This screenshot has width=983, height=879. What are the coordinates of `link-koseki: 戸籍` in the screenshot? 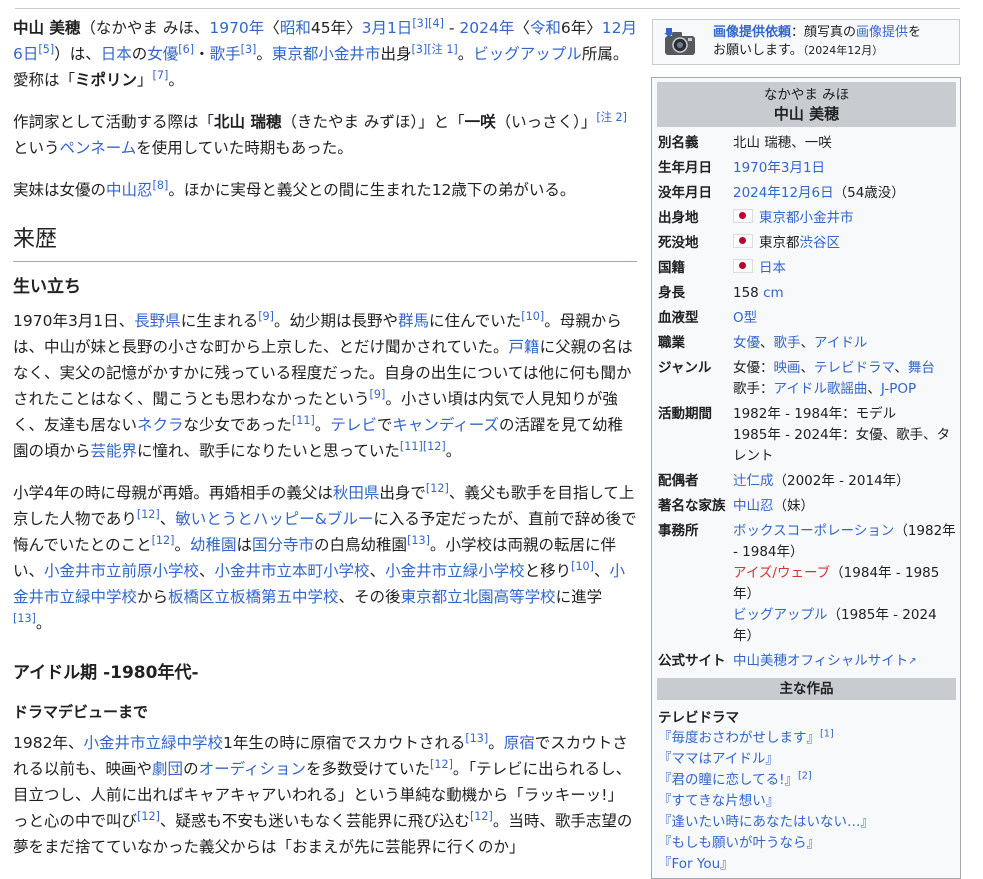 It's located at (524, 347).